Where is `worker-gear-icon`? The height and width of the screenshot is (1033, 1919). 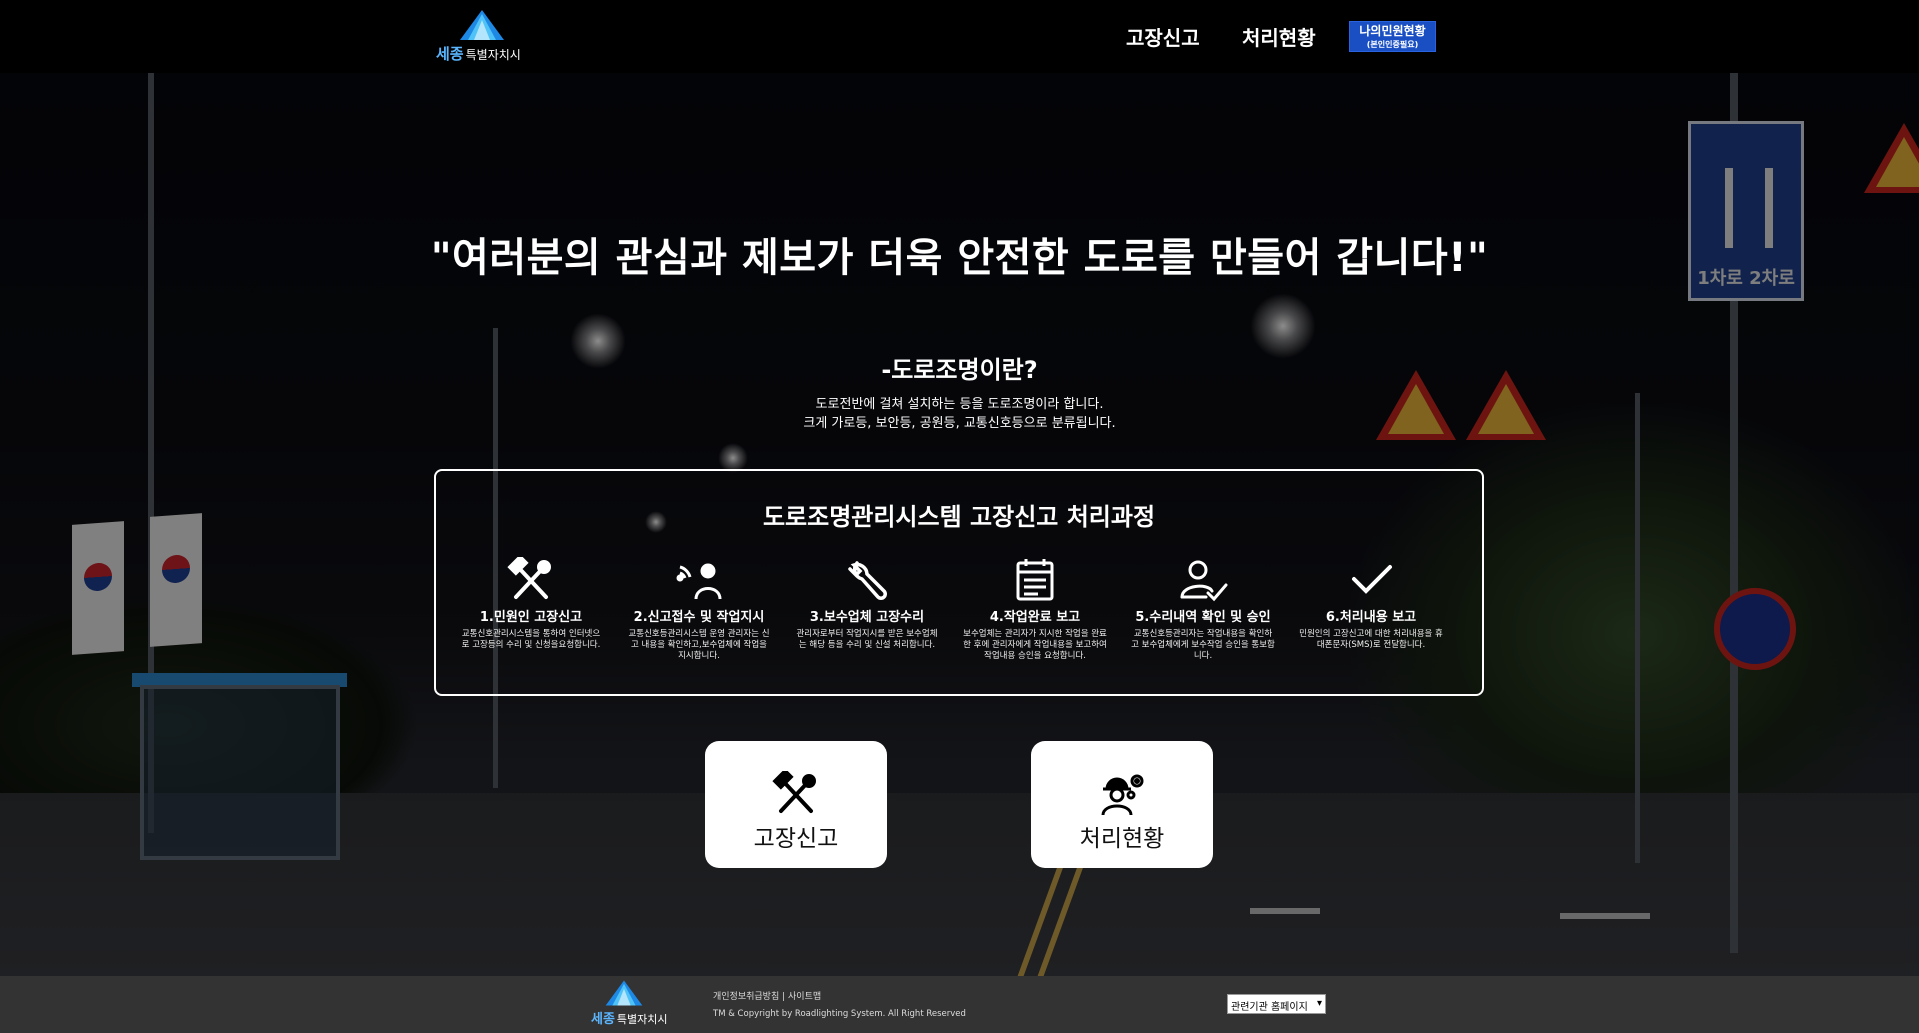
worker-gear-icon is located at coordinates (1122, 795).